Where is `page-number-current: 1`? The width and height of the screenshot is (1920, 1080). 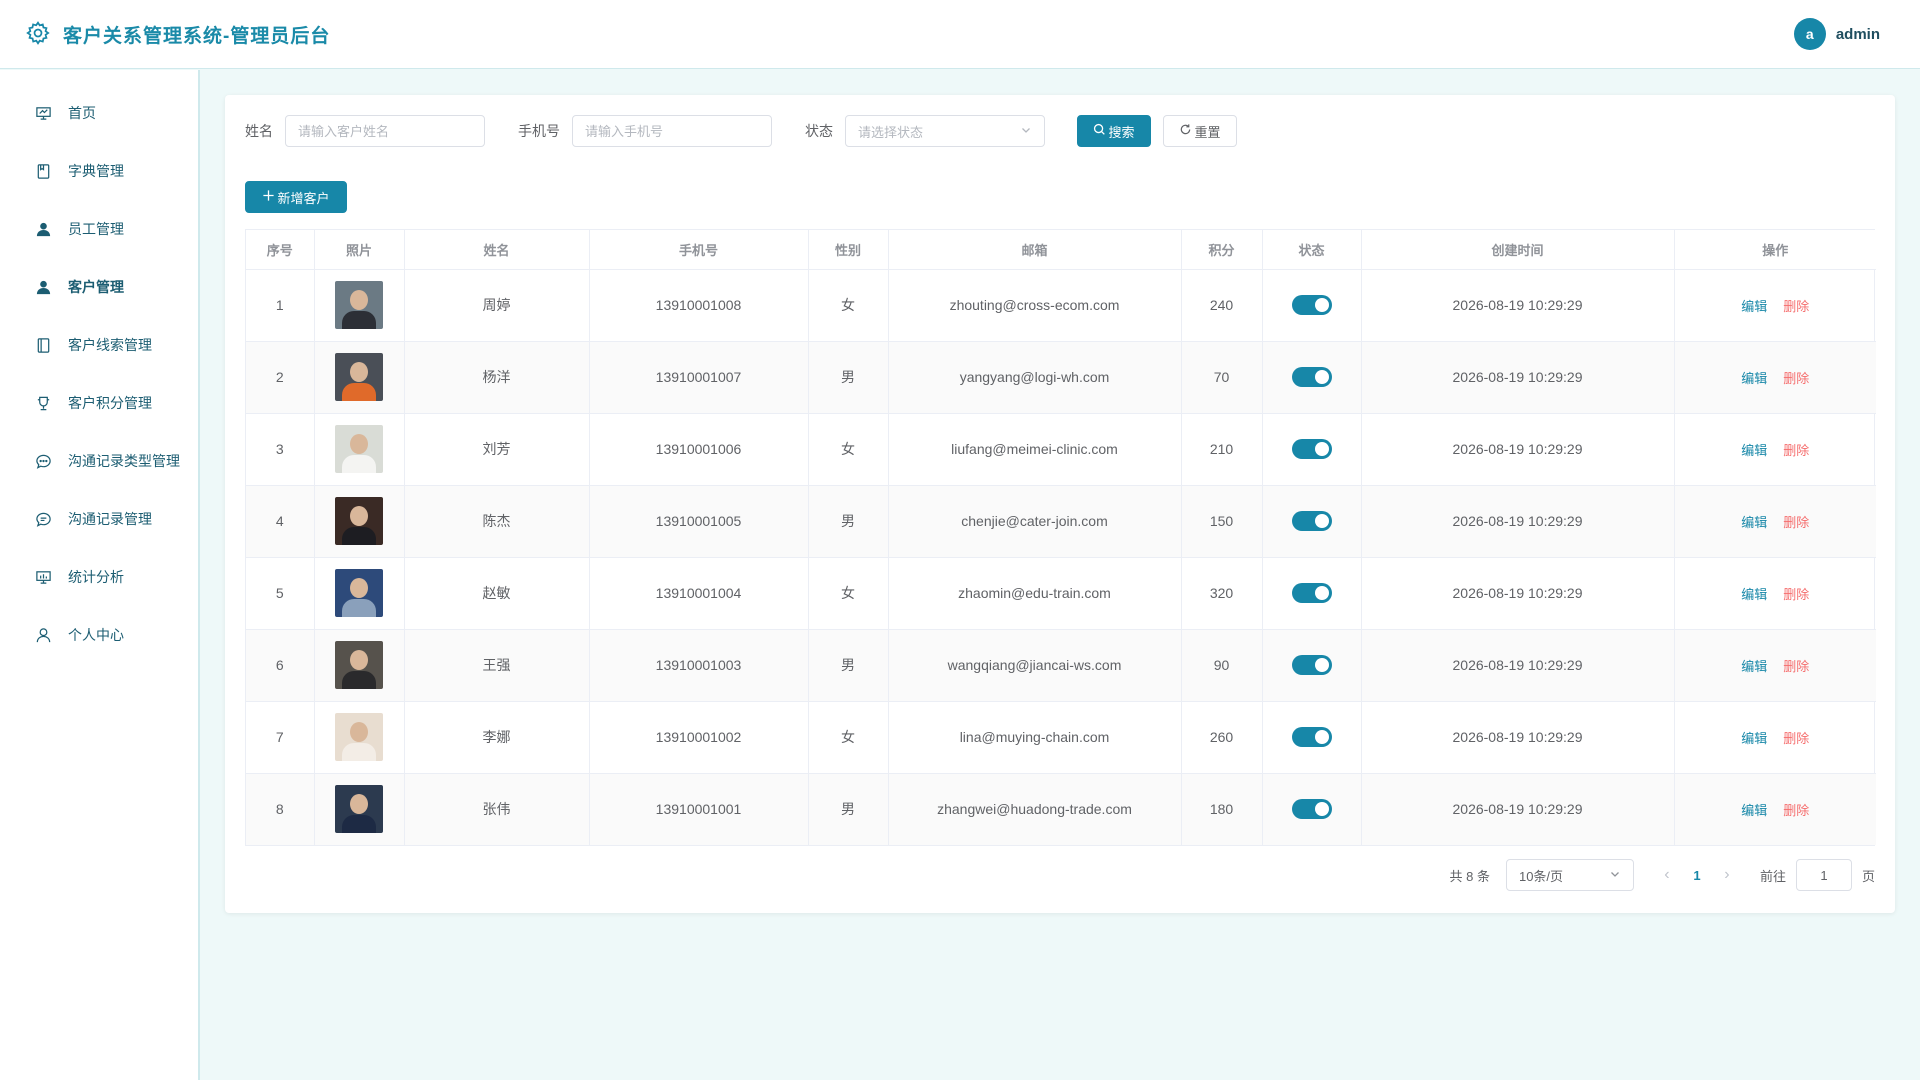 page-number-current: 1 is located at coordinates (1697, 875).